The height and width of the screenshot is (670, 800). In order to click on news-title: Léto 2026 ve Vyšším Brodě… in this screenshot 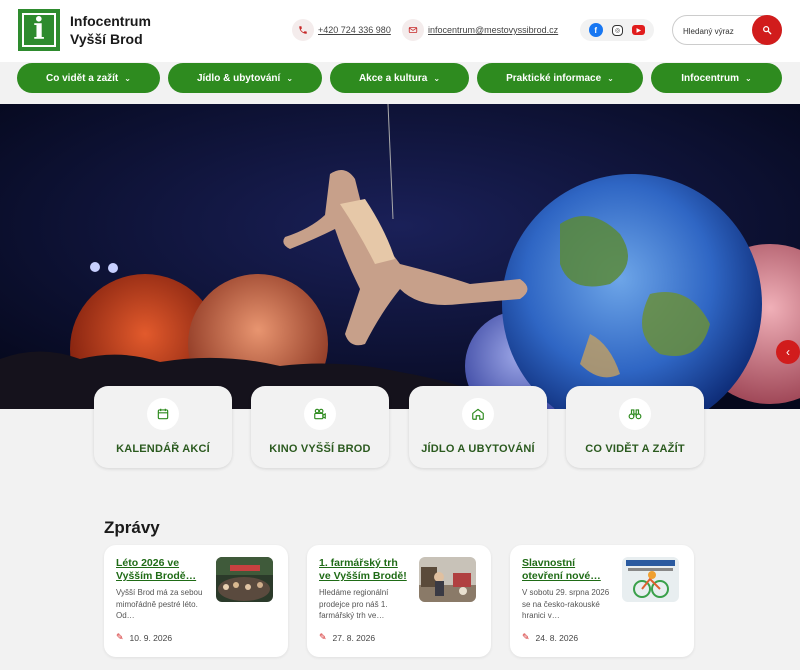, I will do `click(161, 570)`.